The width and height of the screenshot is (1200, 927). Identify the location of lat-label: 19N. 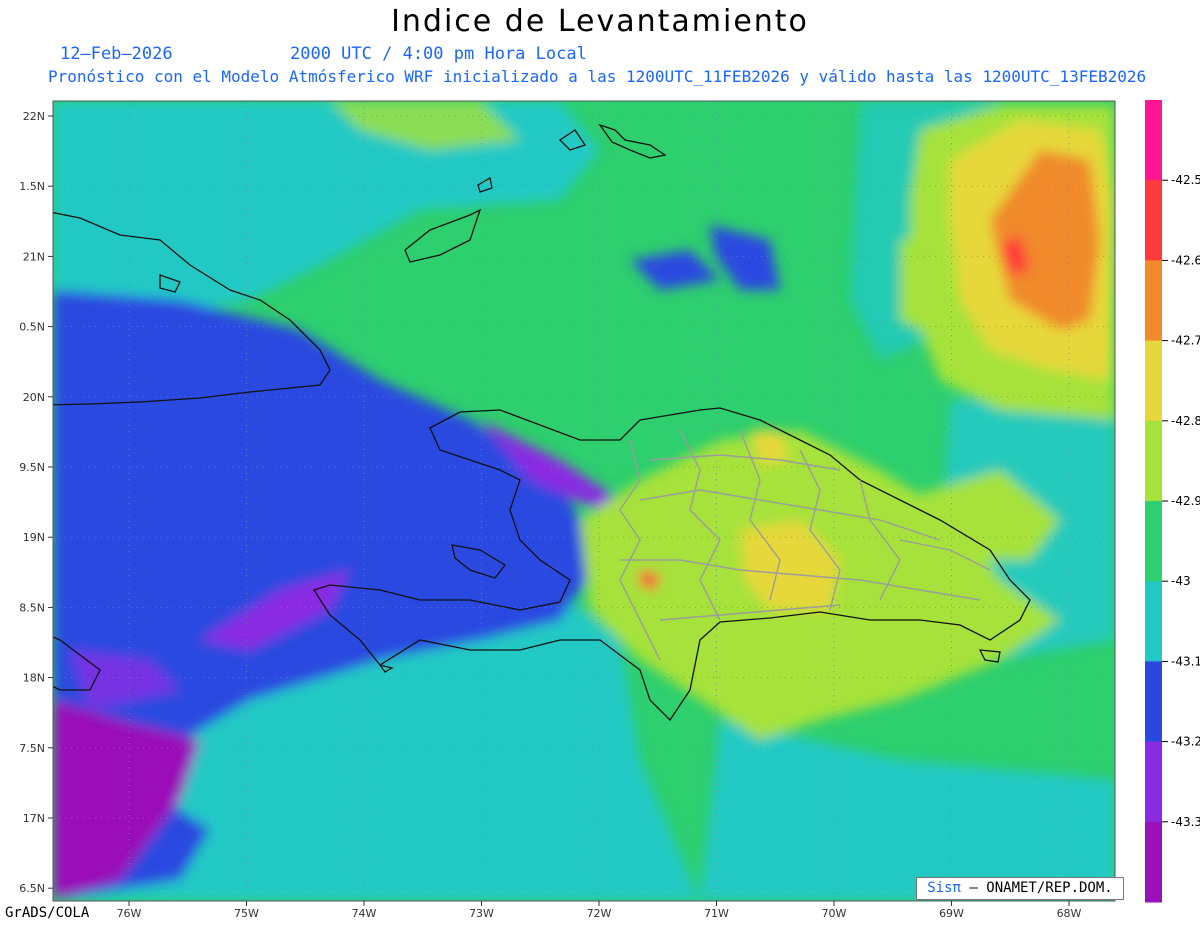
(34, 537).